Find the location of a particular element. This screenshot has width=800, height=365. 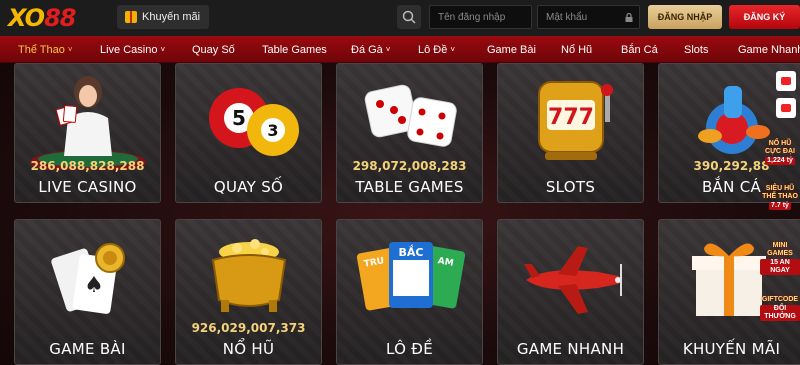

svg-text: BẮC is located at coordinates (410, 251).